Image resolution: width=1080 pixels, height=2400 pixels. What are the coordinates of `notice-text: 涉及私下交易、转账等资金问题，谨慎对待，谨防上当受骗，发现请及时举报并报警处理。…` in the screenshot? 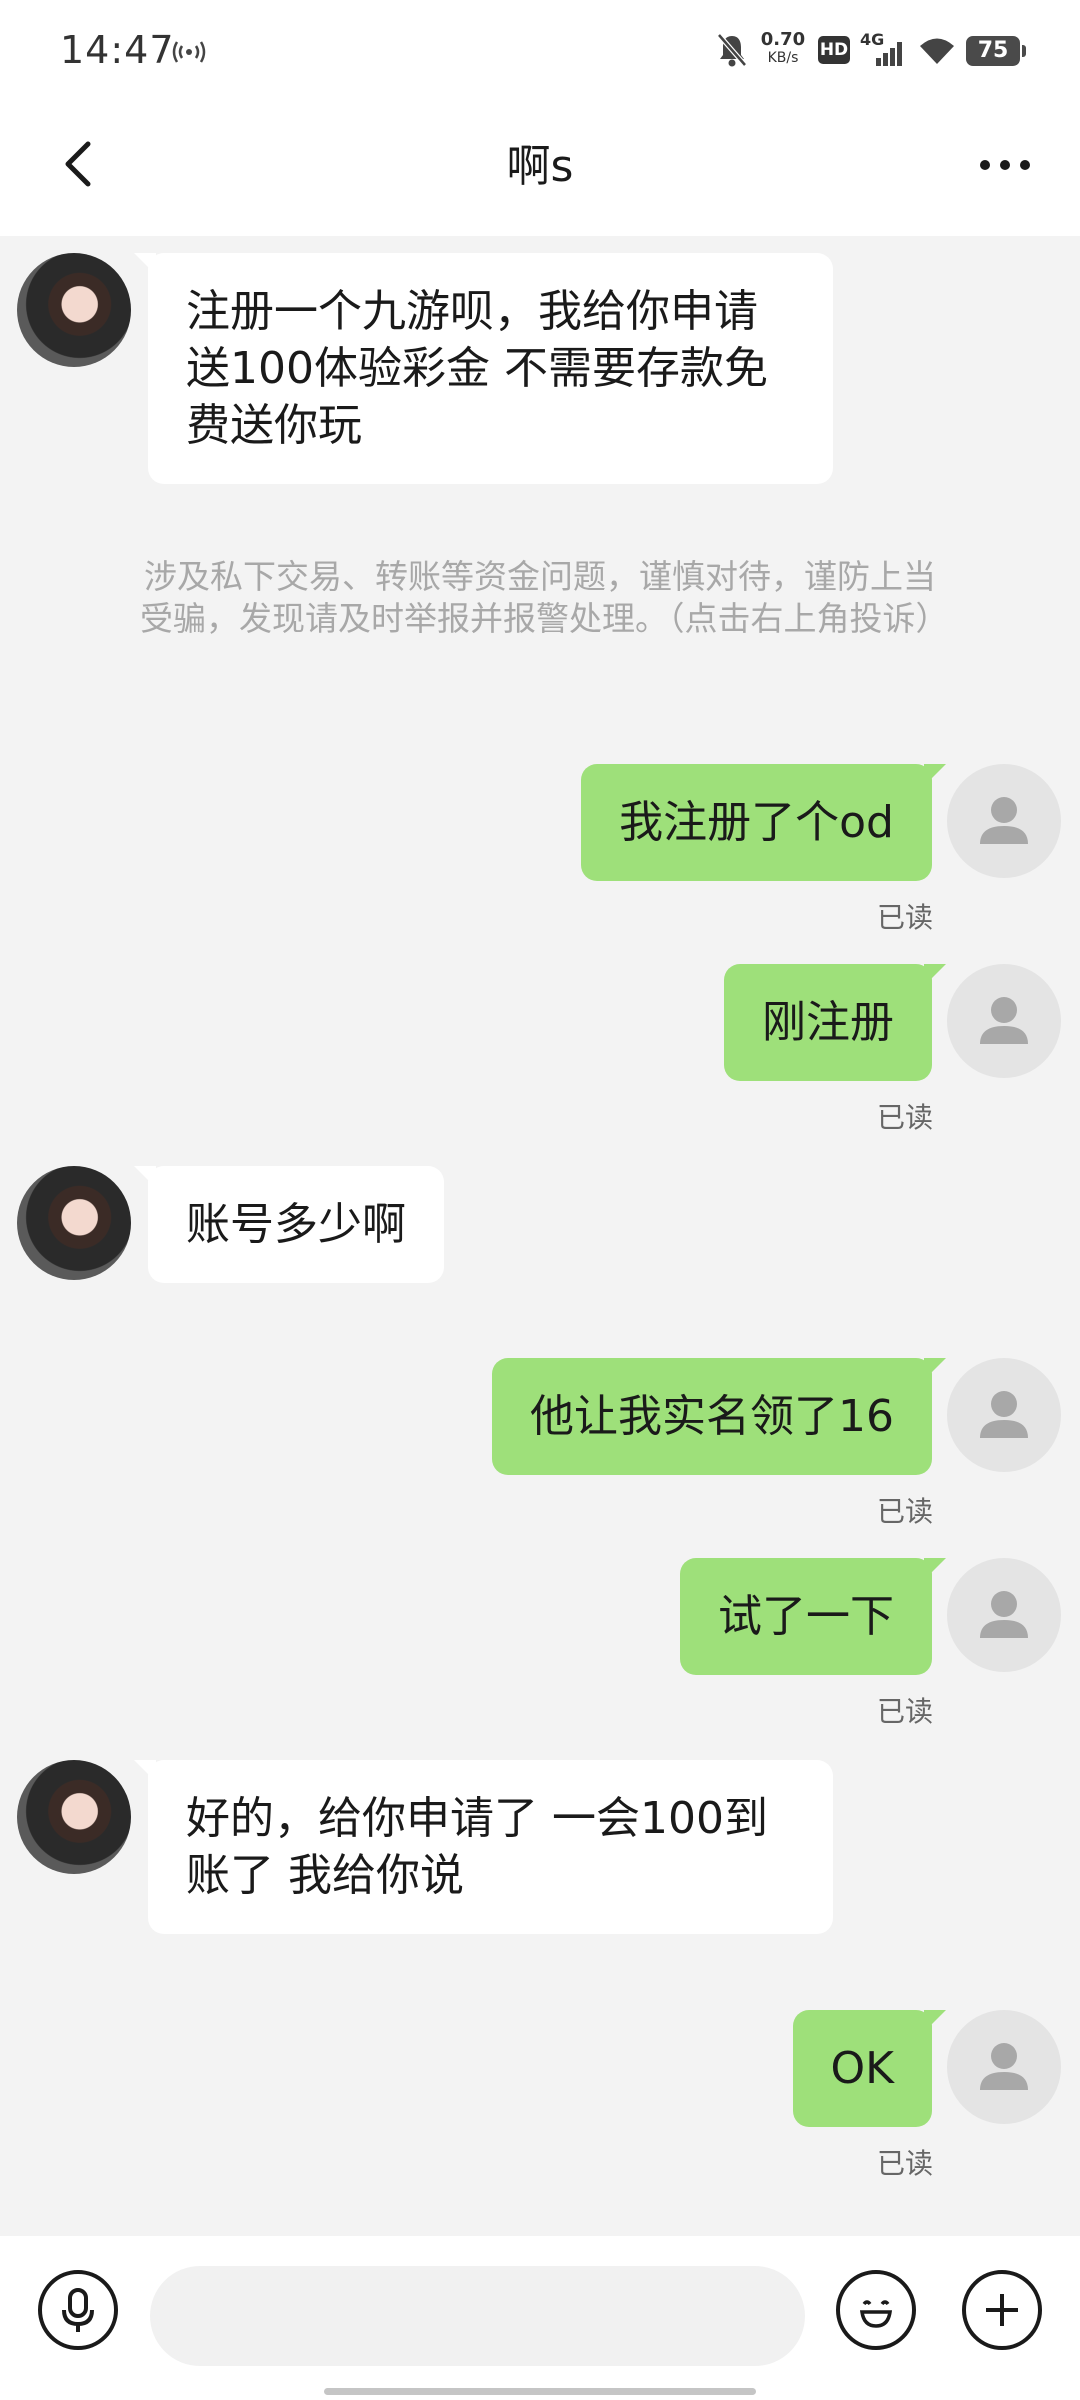 It's located at (544, 597).